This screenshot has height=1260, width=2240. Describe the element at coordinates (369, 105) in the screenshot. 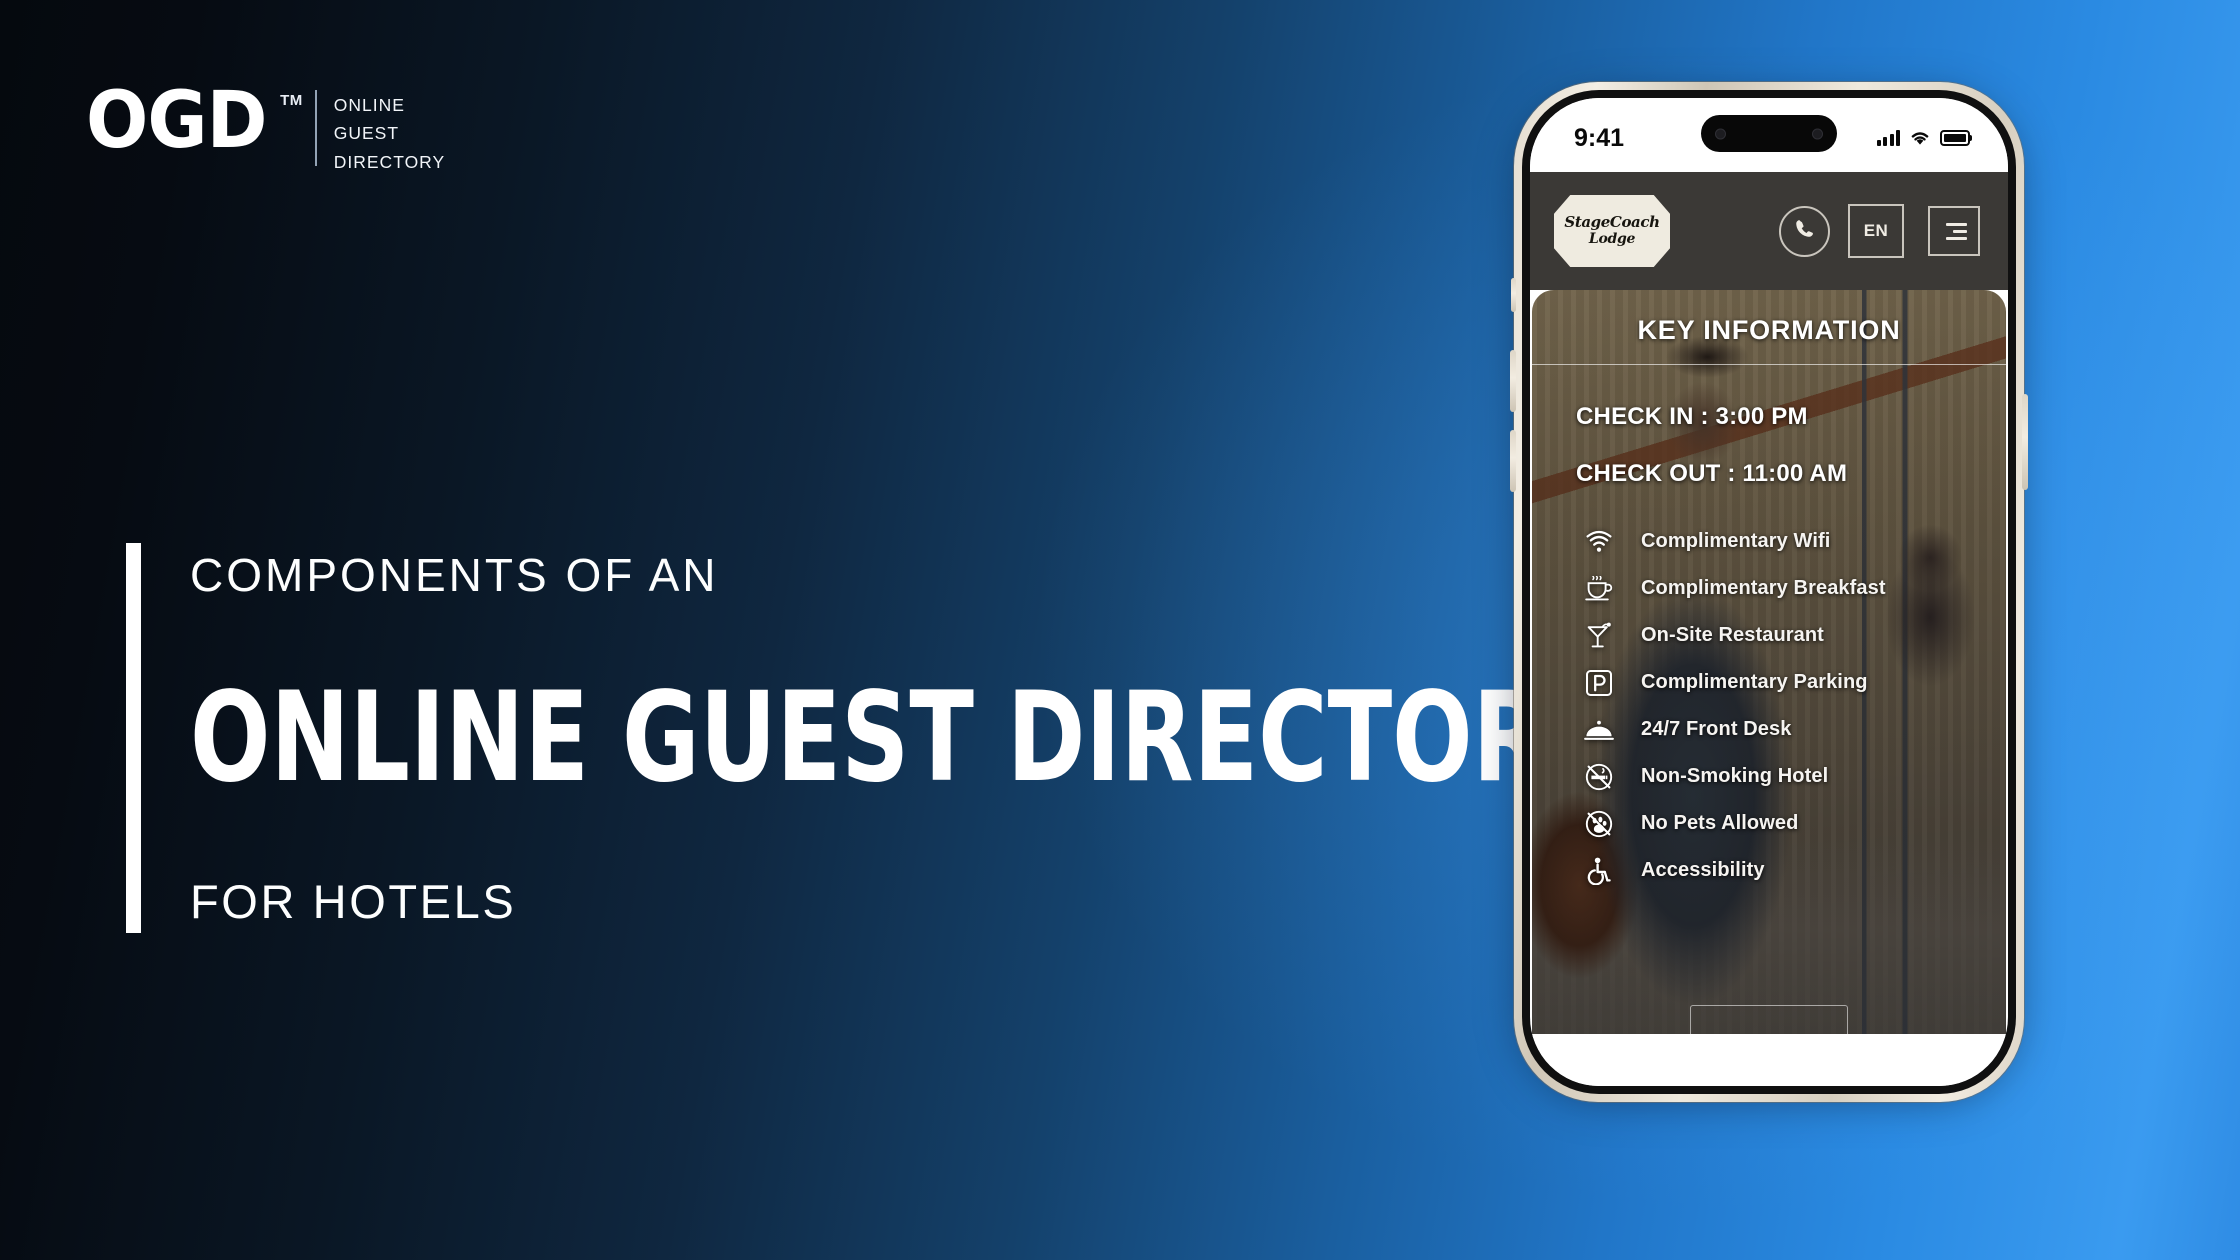

I see `logo-word-online: ONLINE` at that location.